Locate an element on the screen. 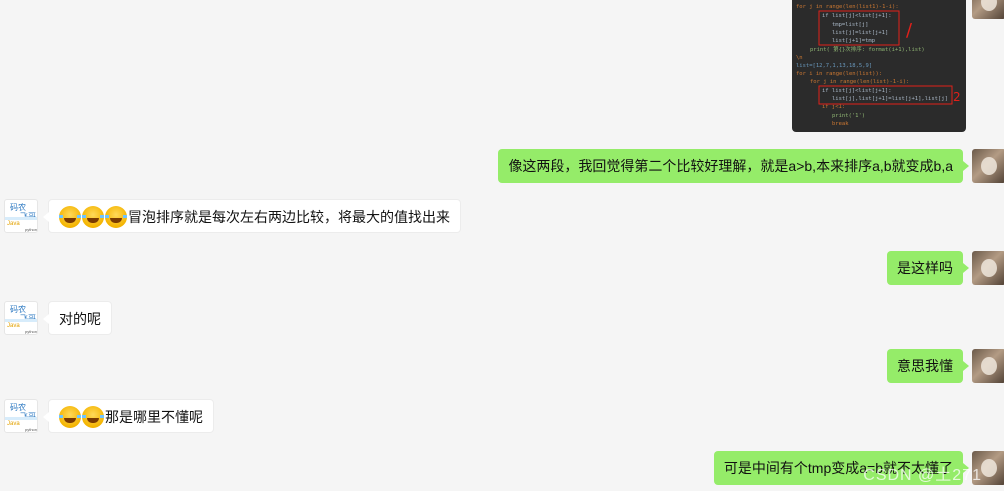 Image resolution: width=1004 pixels, height=491 pixels. message-text: 意思我懂 is located at coordinates (925, 366).